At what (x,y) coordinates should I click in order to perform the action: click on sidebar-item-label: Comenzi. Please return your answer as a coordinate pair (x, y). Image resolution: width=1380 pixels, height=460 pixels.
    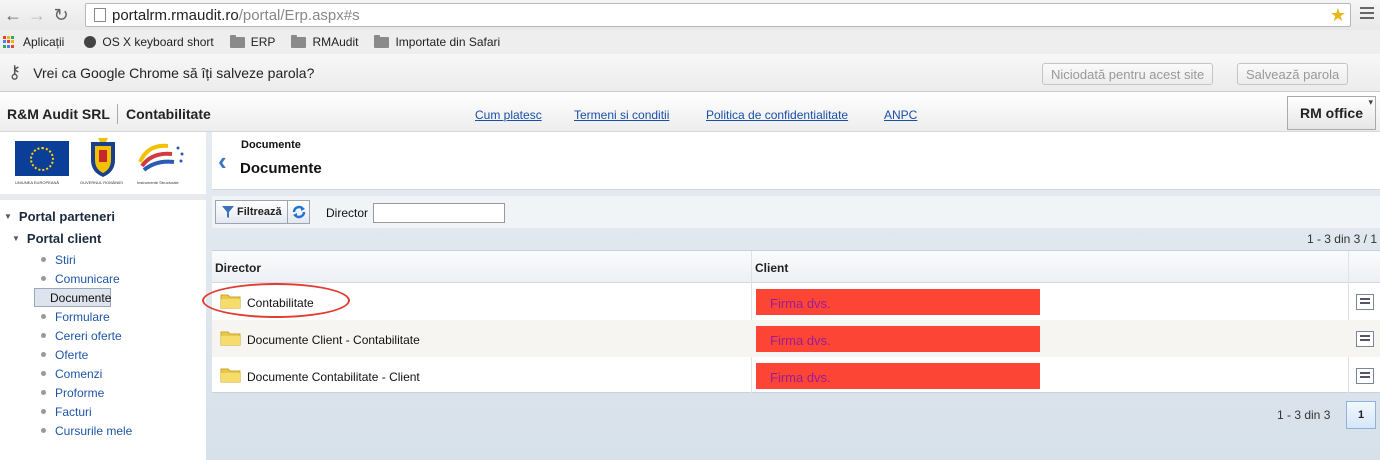
    Looking at the image, I should click on (79, 373).